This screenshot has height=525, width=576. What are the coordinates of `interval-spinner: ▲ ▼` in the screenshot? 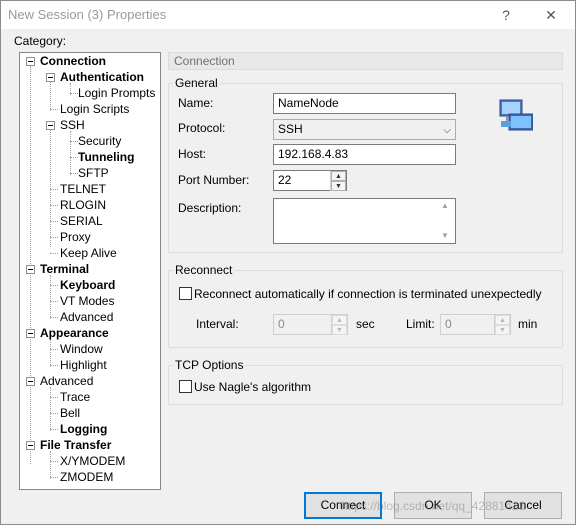 It's located at (339, 325).